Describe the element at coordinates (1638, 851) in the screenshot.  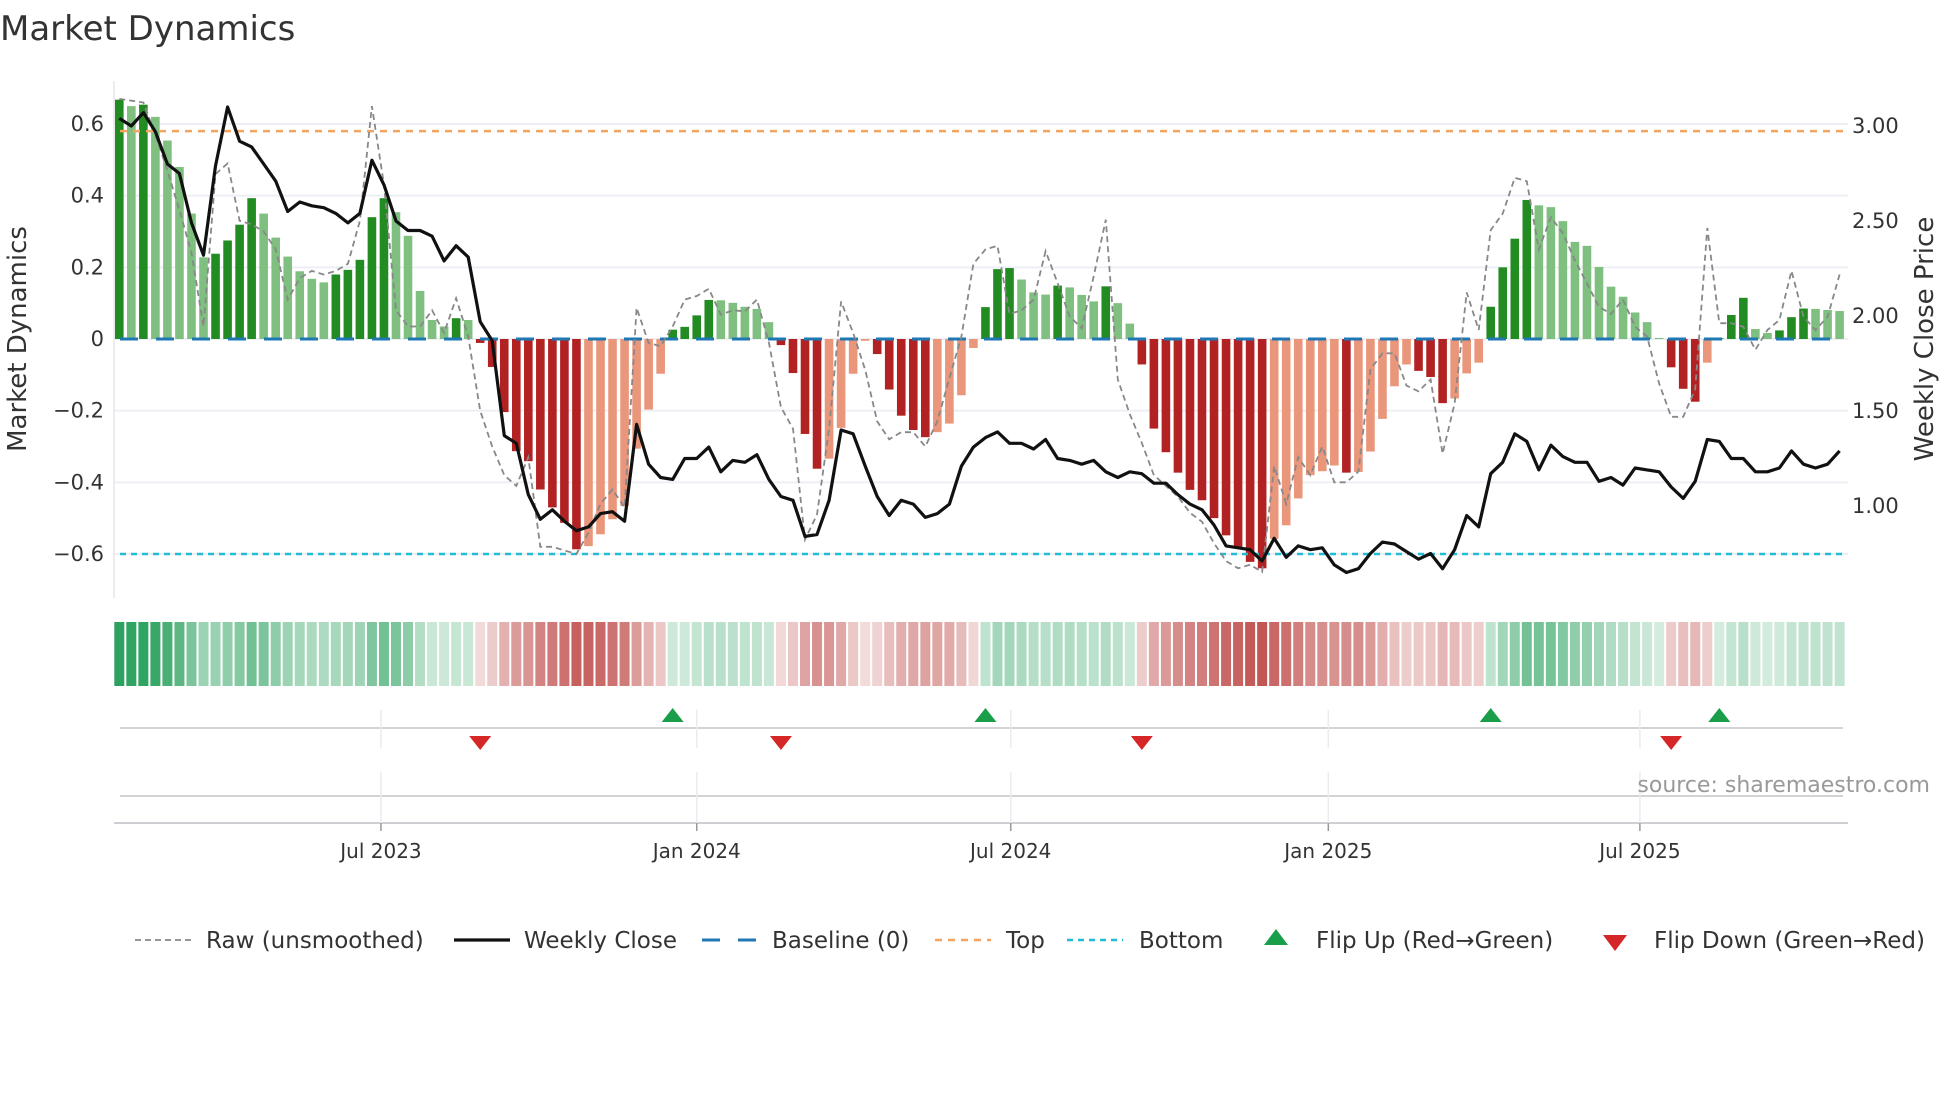
I see `x-tick-label: Jul 2025` at that location.